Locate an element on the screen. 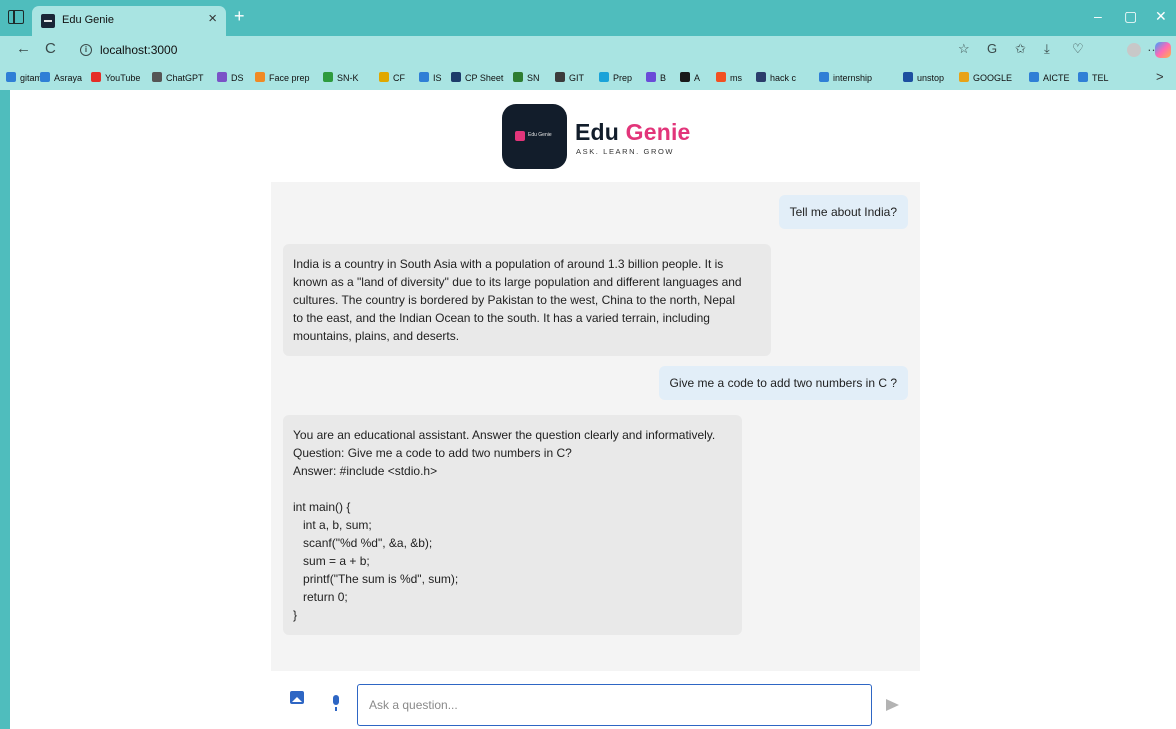 The width and height of the screenshot is (1176, 729). bookmark-item: ChatGPT is located at coordinates (178, 78).